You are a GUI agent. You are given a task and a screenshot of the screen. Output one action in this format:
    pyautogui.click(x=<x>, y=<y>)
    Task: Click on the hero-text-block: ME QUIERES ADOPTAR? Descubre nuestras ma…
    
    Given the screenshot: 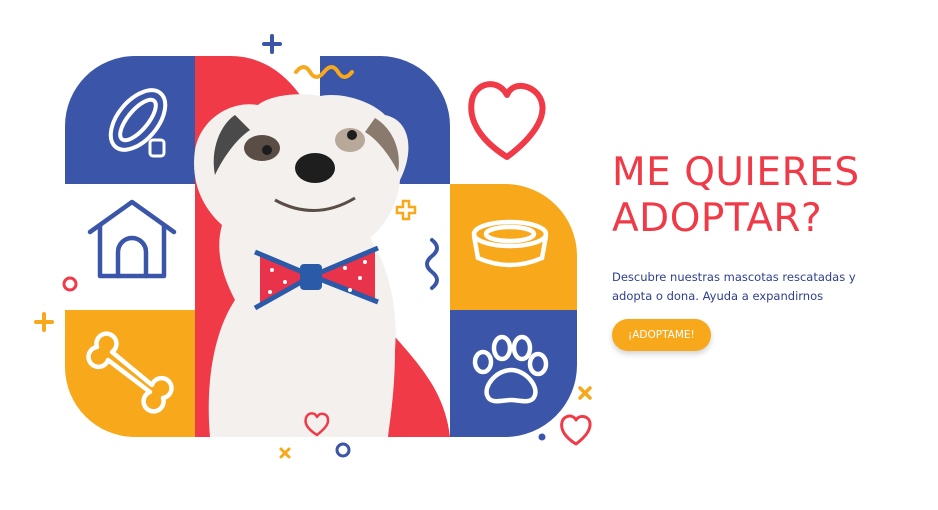 What is the action you would take?
    pyautogui.click(x=762, y=250)
    